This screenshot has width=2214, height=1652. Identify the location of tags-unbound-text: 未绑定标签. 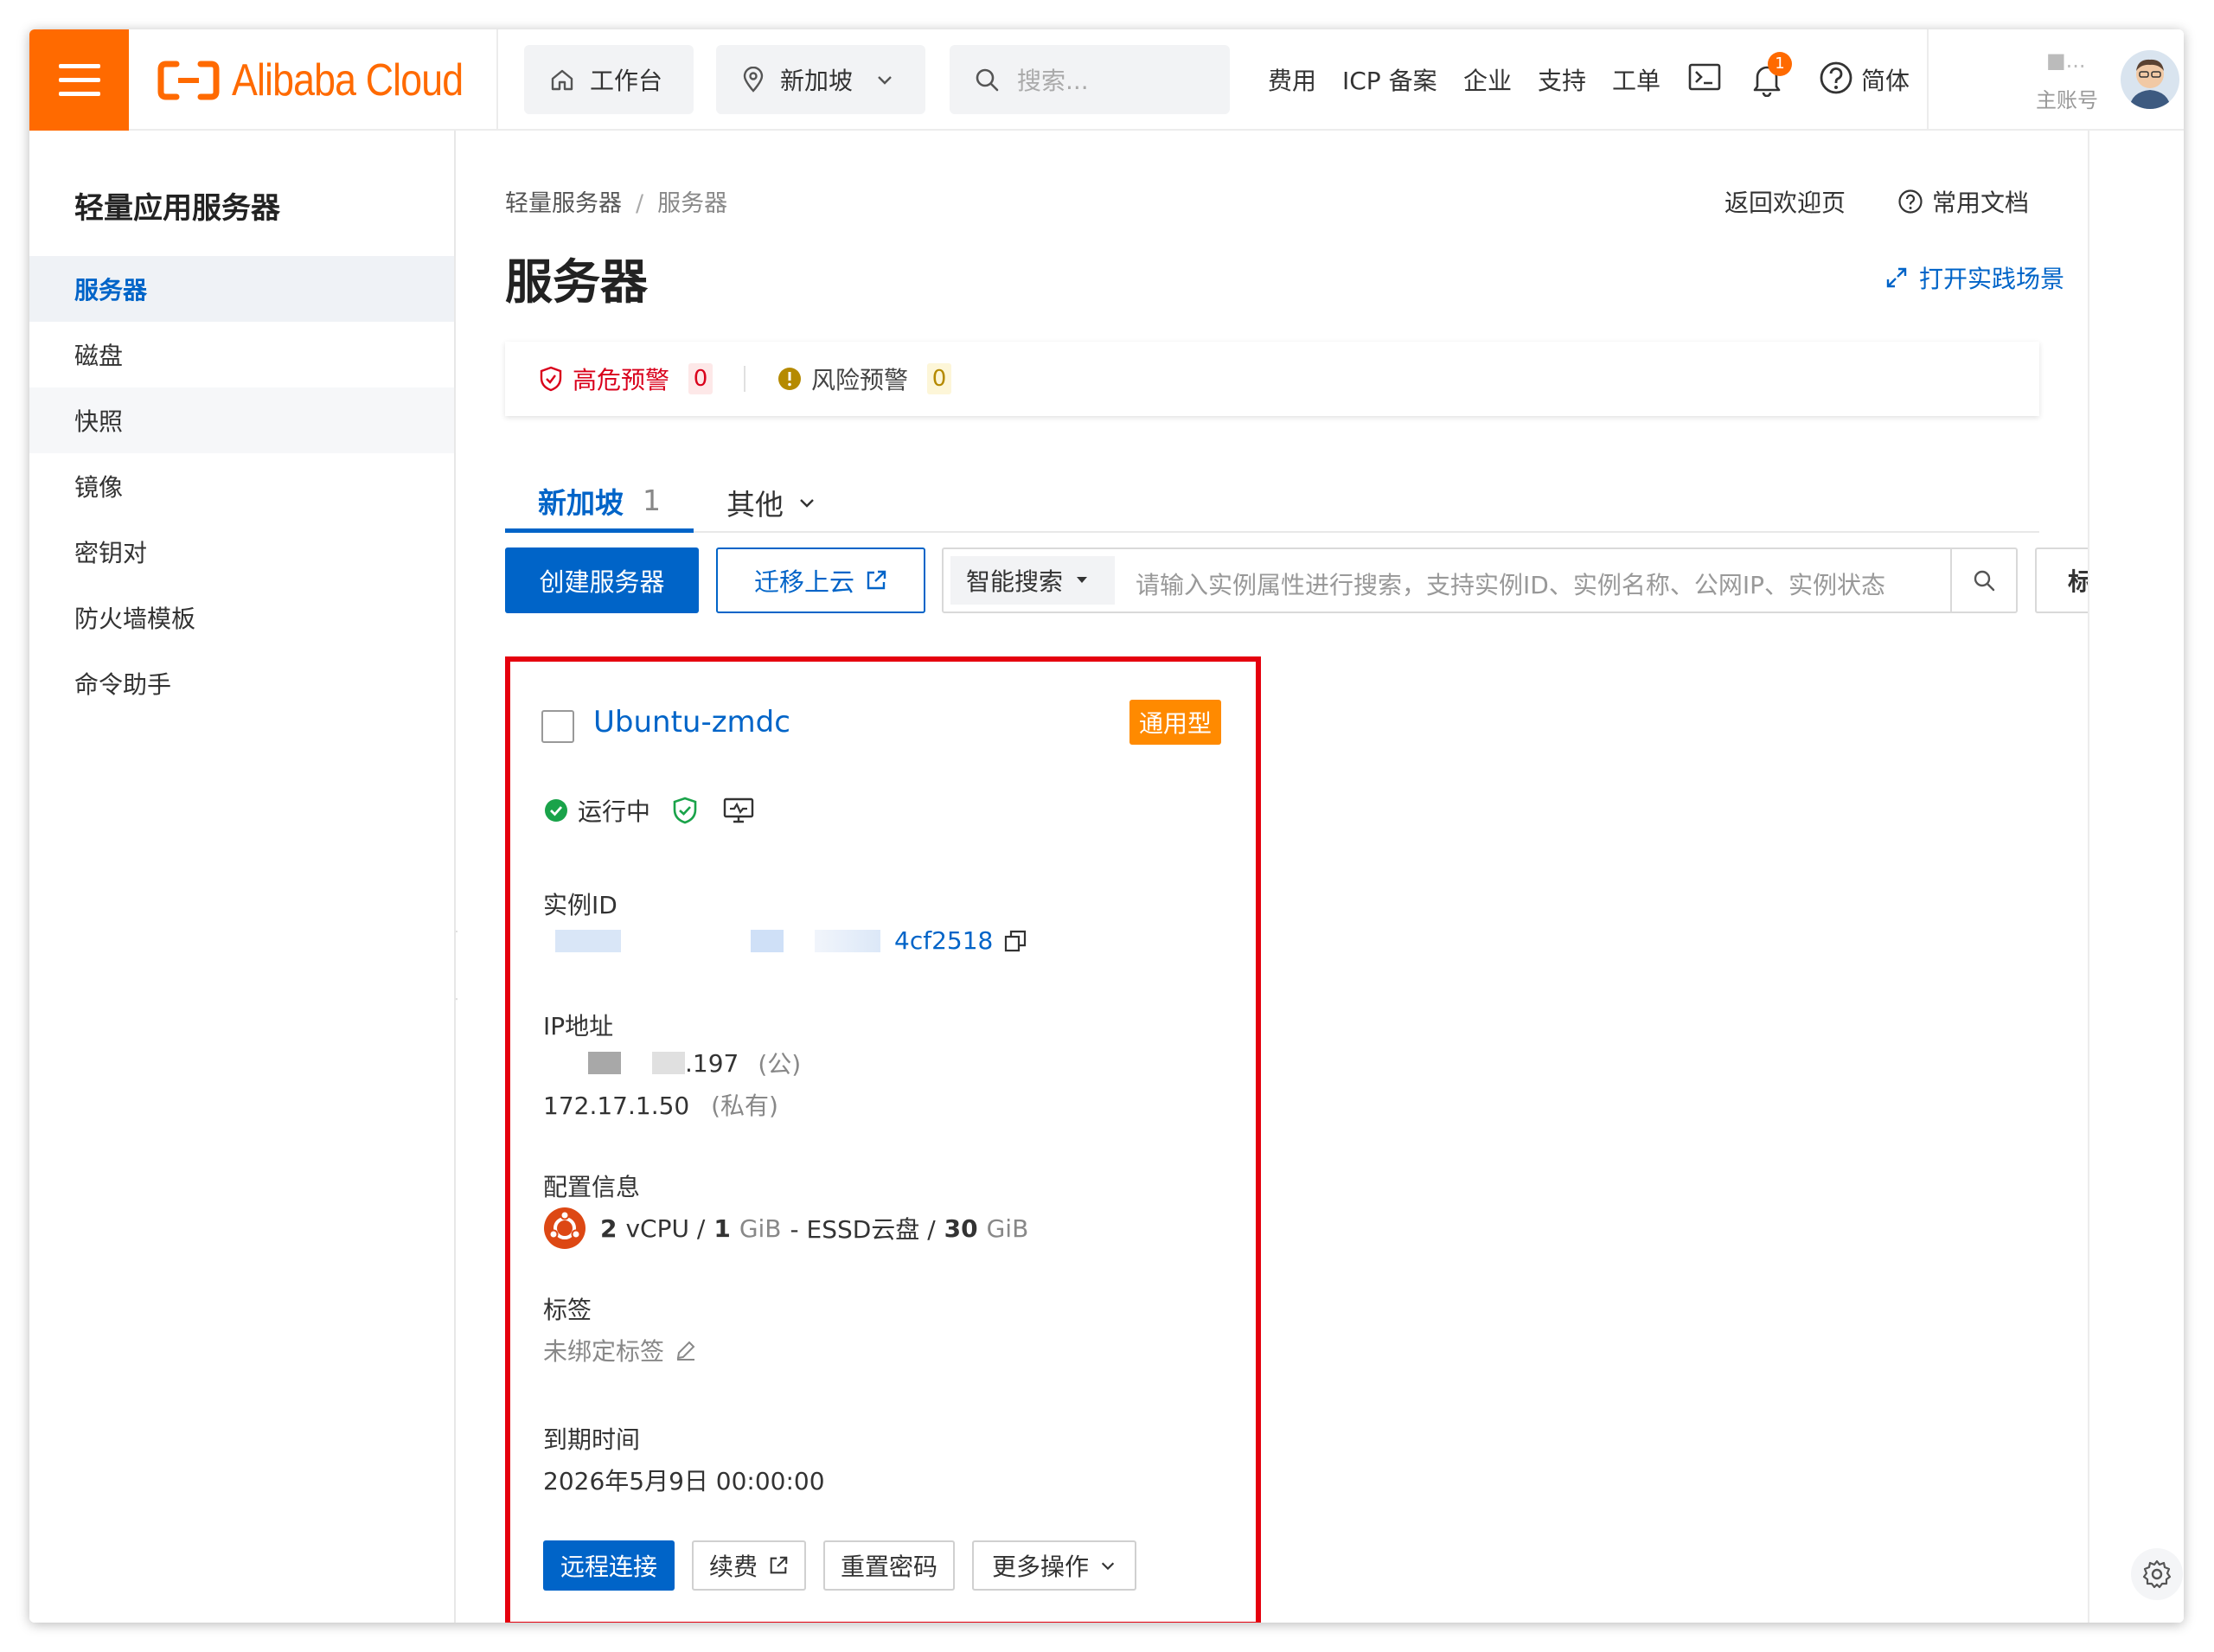
(604, 1351).